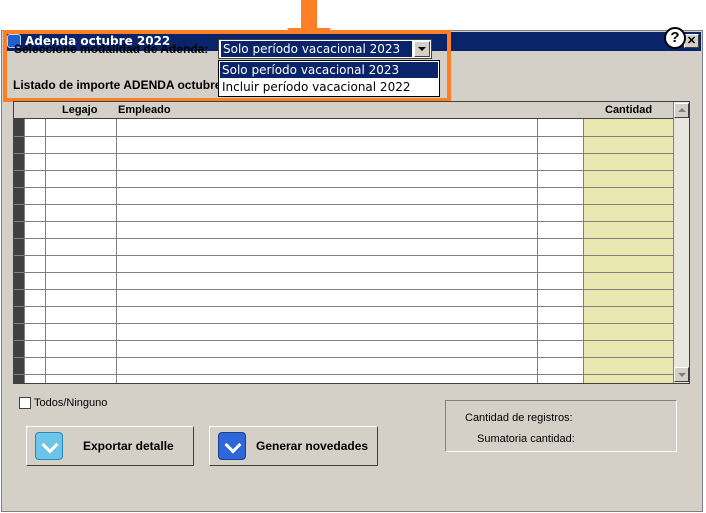 The height and width of the screenshot is (513, 706). Describe the element at coordinates (681, 242) in the screenshot. I see `grid-vertical-scrollbar` at that location.